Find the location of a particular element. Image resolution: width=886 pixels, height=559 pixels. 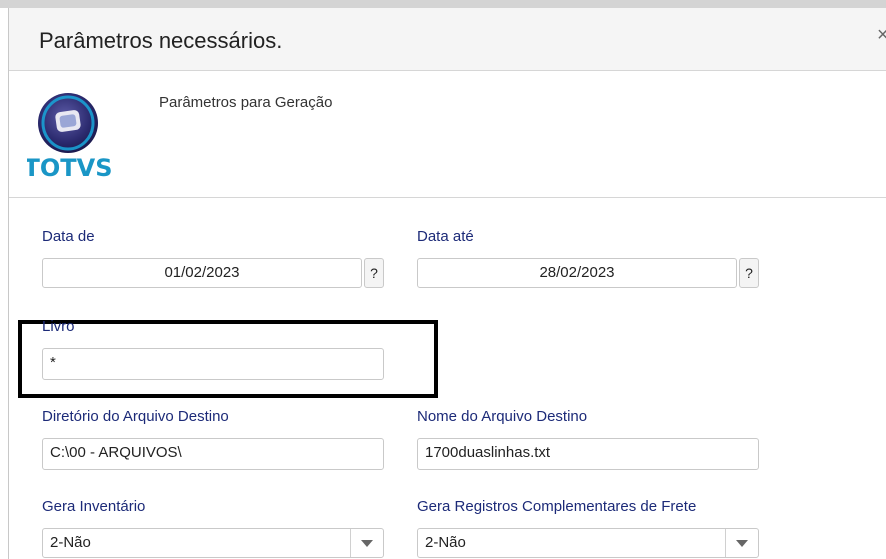

gera-registros-value: 2-Não is located at coordinates (445, 542).